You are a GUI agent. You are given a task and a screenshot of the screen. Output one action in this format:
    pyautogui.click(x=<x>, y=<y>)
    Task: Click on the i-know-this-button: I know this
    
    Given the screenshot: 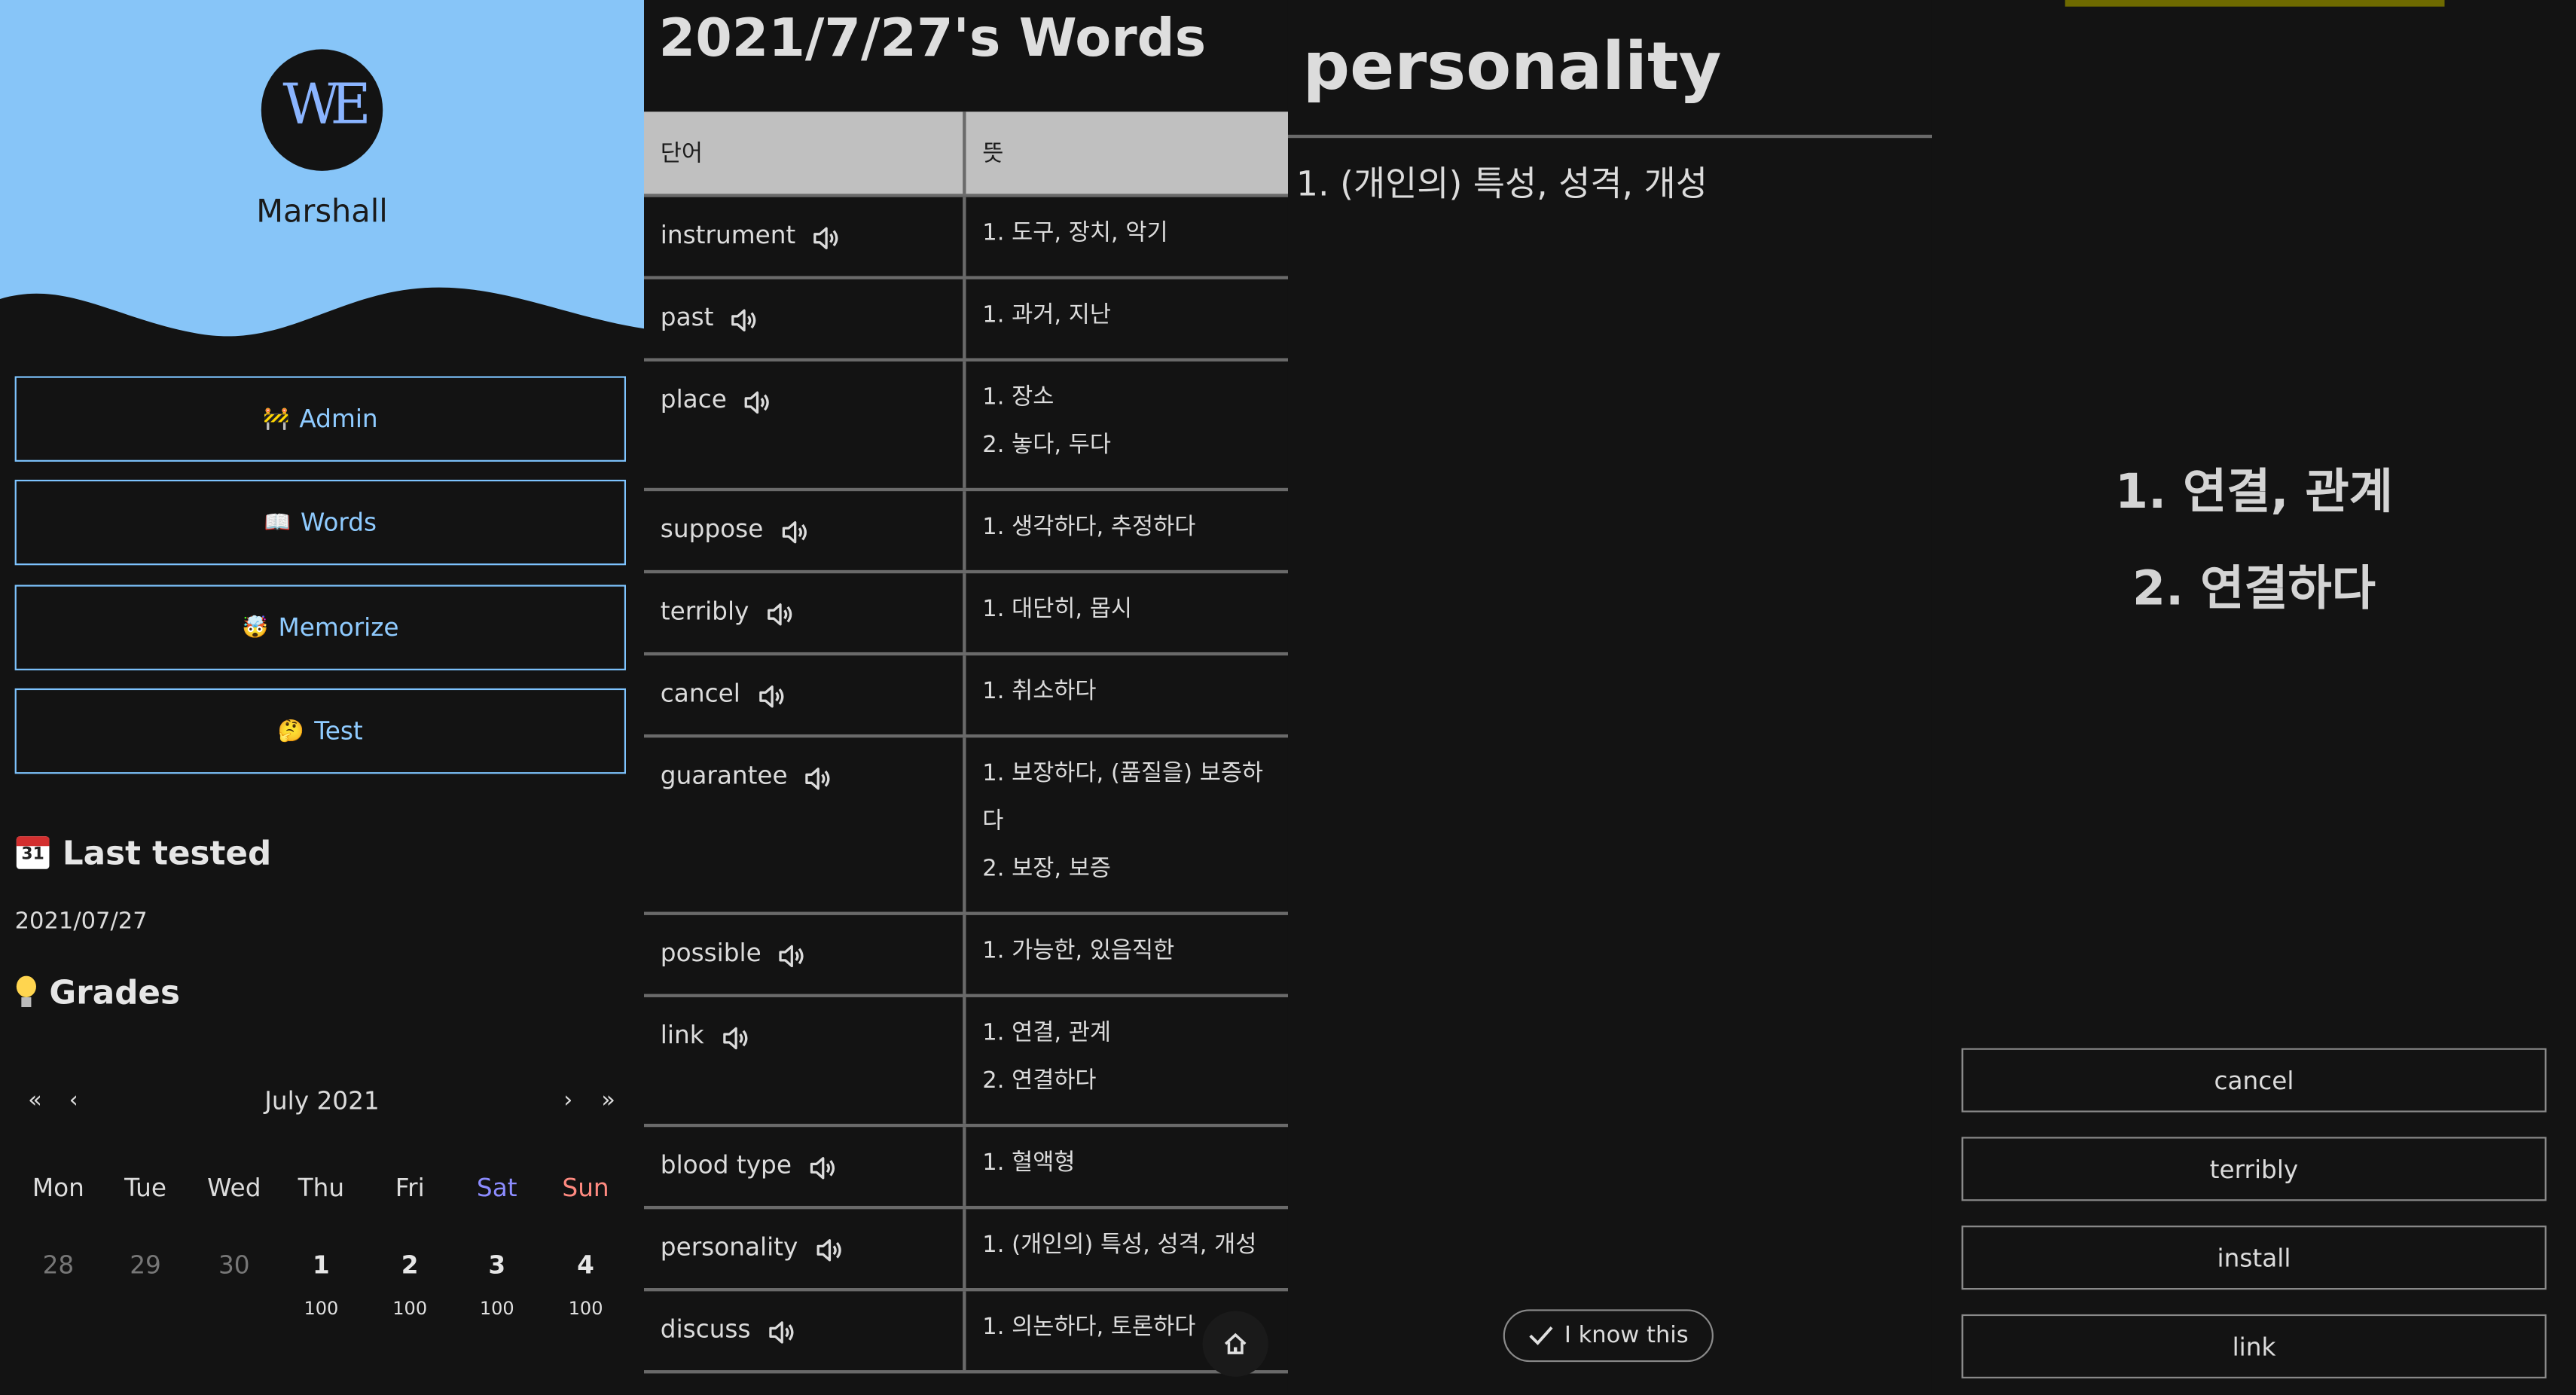 What is the action you would take?
    pyautogui.click(x=1609, y=1336)
    